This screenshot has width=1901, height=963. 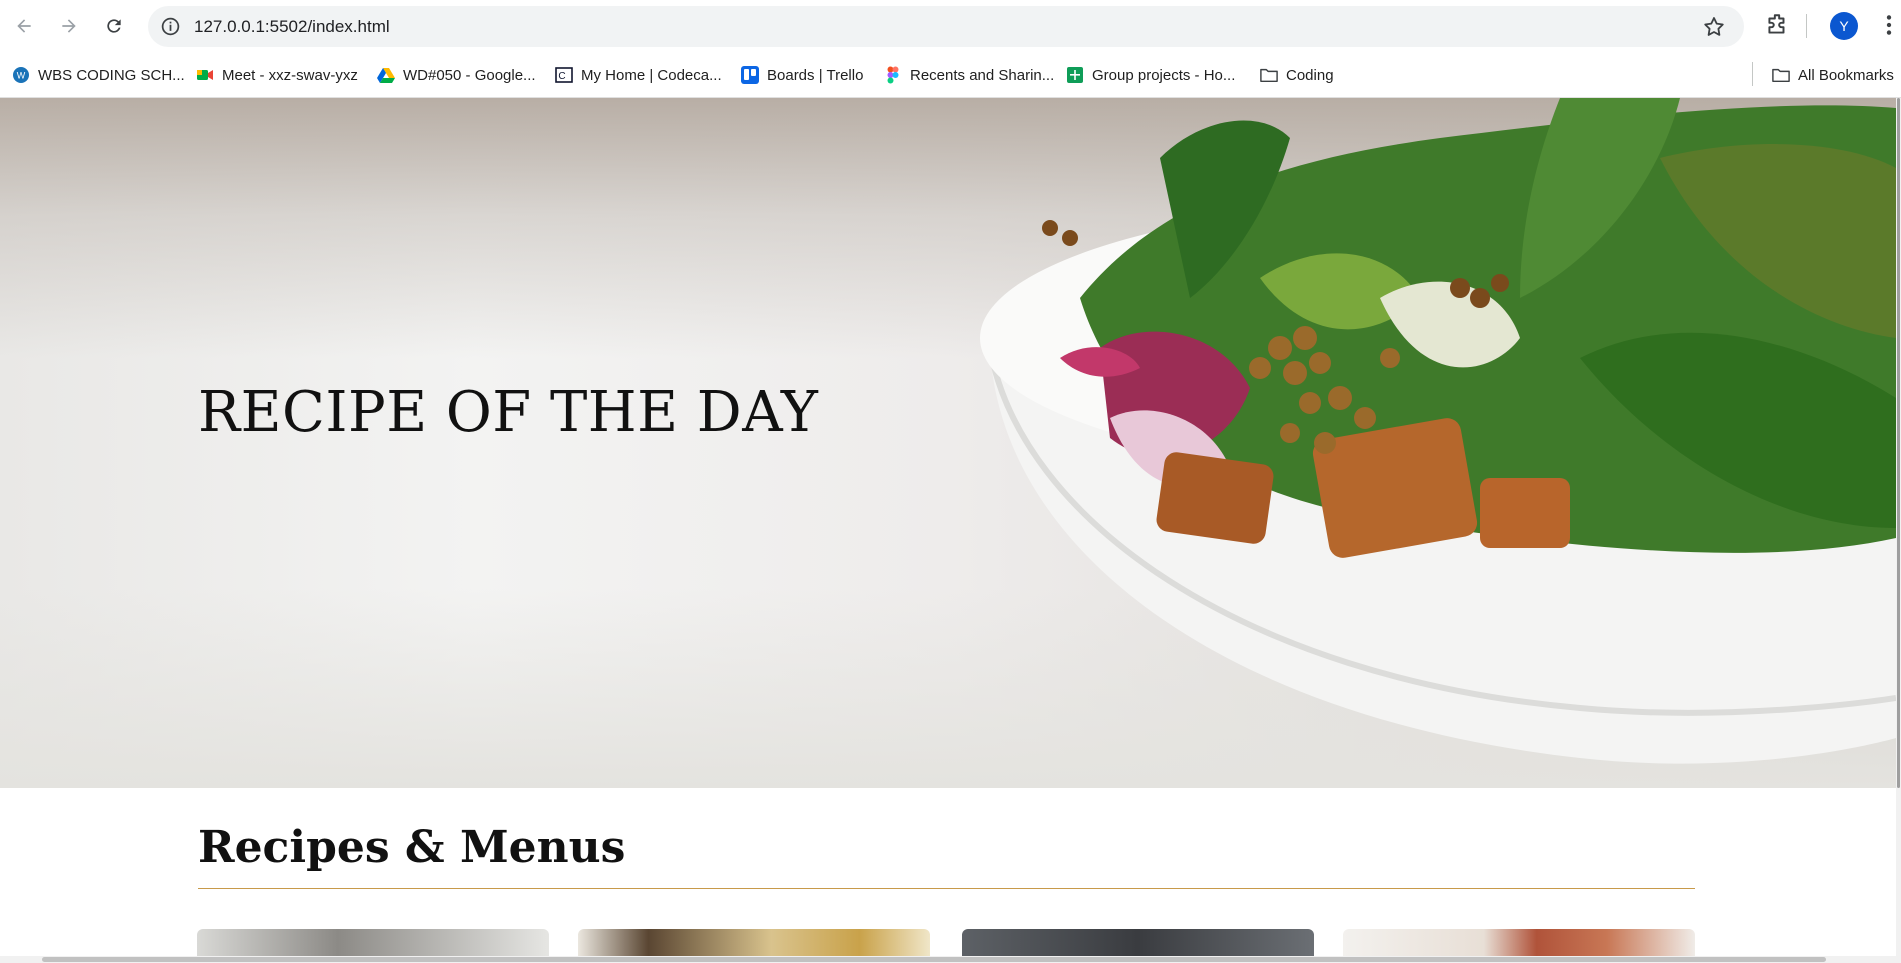 What do you see at coordinates (1806, 26) in the screenshot?
I see `toolbar-divider` at bounding box center [1806, 26].